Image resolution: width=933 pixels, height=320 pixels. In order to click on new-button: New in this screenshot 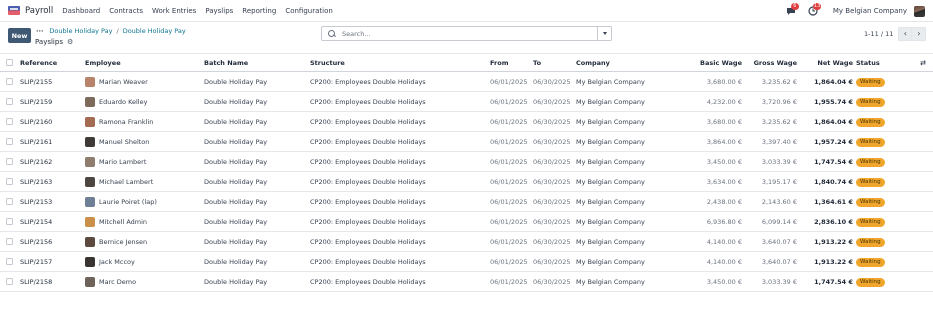, I will do `click(19, 35)`.